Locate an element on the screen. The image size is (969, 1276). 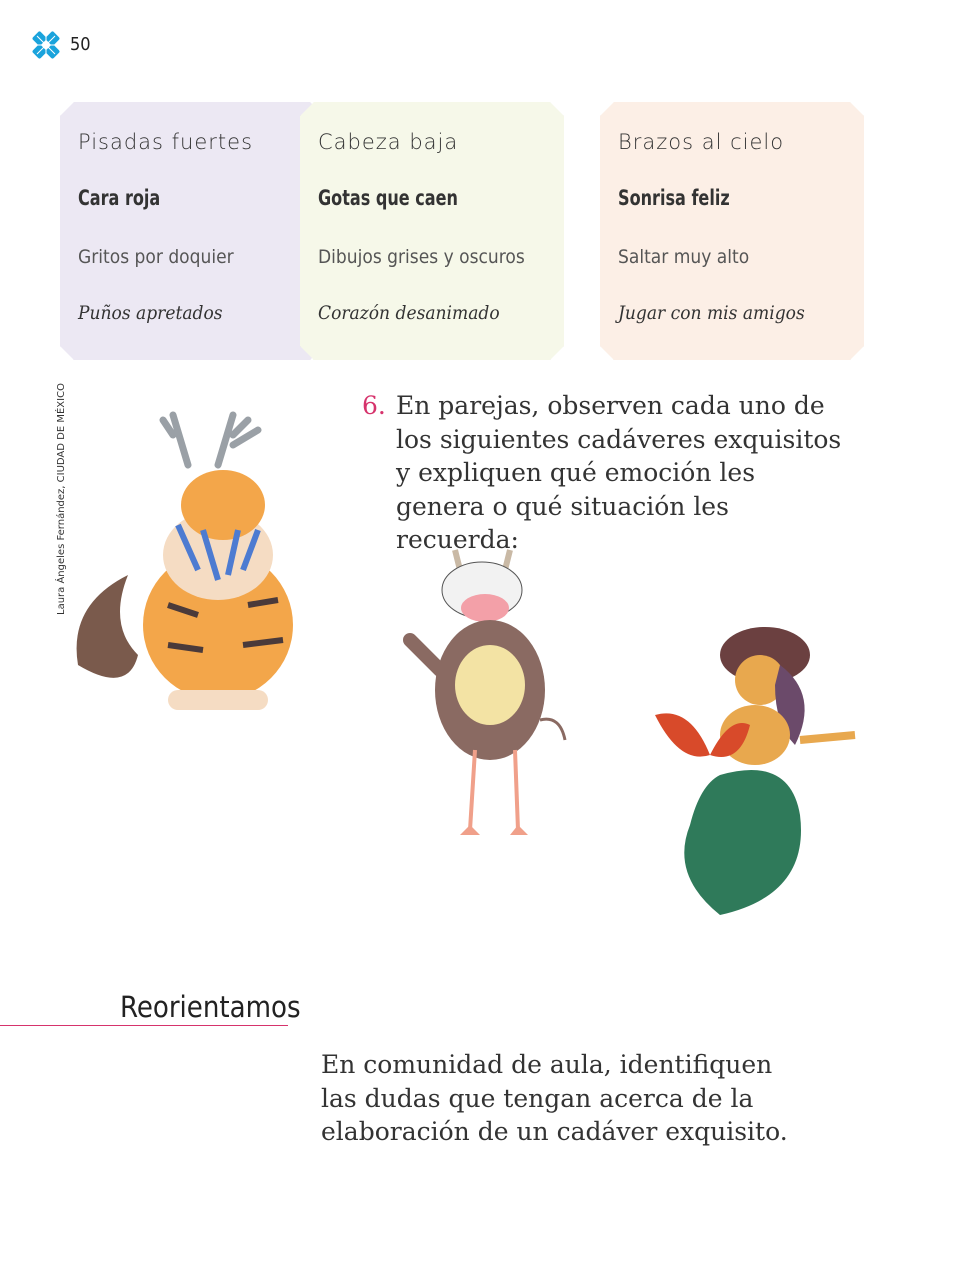
mermaid-illustration is located at coordinates (755, 771).